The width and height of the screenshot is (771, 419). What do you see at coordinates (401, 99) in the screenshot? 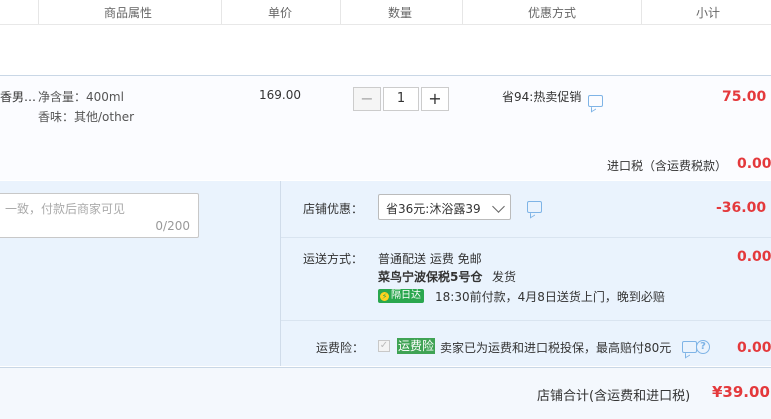
I see `quantity-input: 1` at bounding box center [401, 99].